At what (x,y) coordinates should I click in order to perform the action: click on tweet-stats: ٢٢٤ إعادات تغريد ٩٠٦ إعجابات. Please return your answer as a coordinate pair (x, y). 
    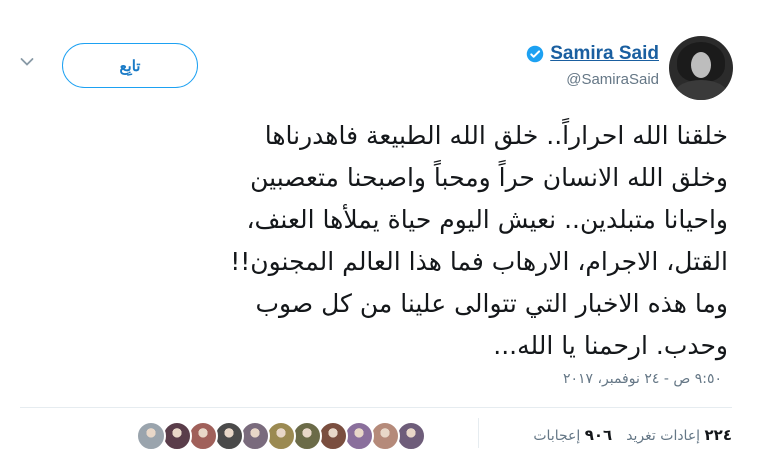
    Looking at the image, I should click on (632, 435).